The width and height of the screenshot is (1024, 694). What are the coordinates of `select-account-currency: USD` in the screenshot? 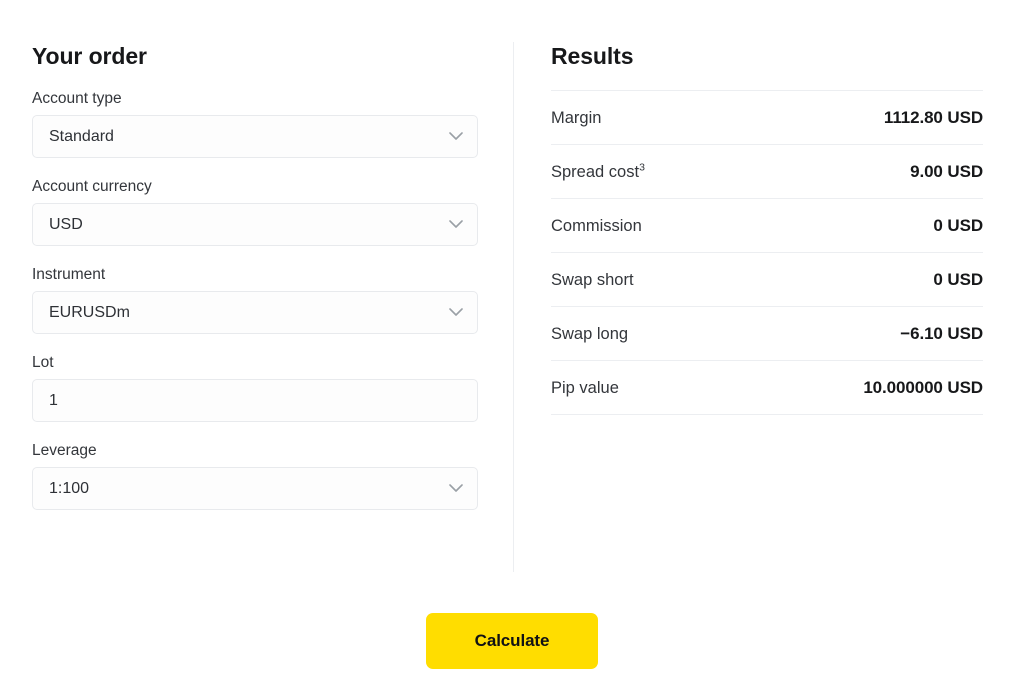 It's located at (255, 224).